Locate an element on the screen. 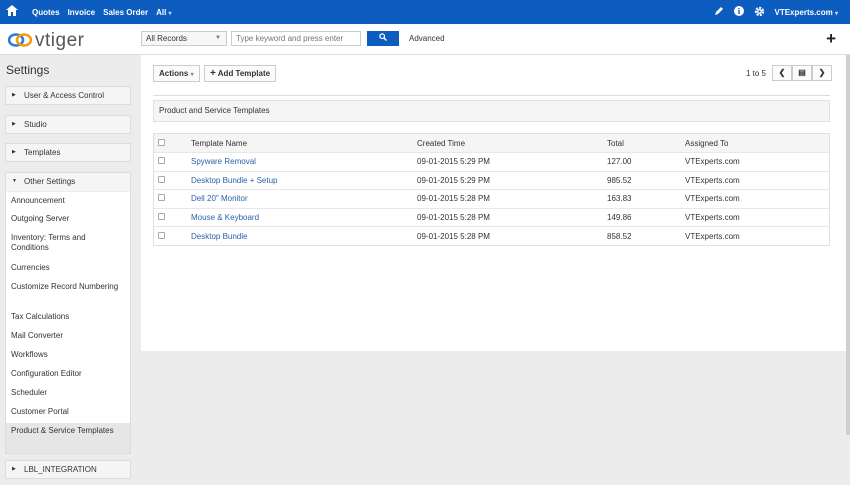  search-button is located at coordinates (383, 38).